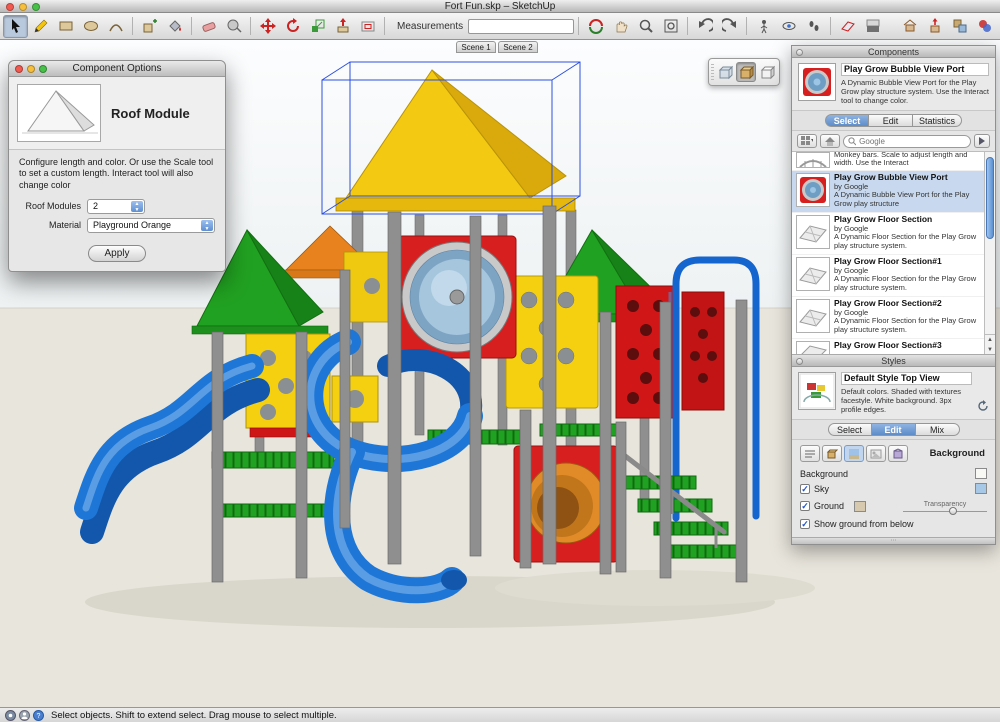 This screenshot has height=722, width=1000. Describe the element at coordinates (813, 26) in the screenshot. I see `walk-tool-button` at that location.